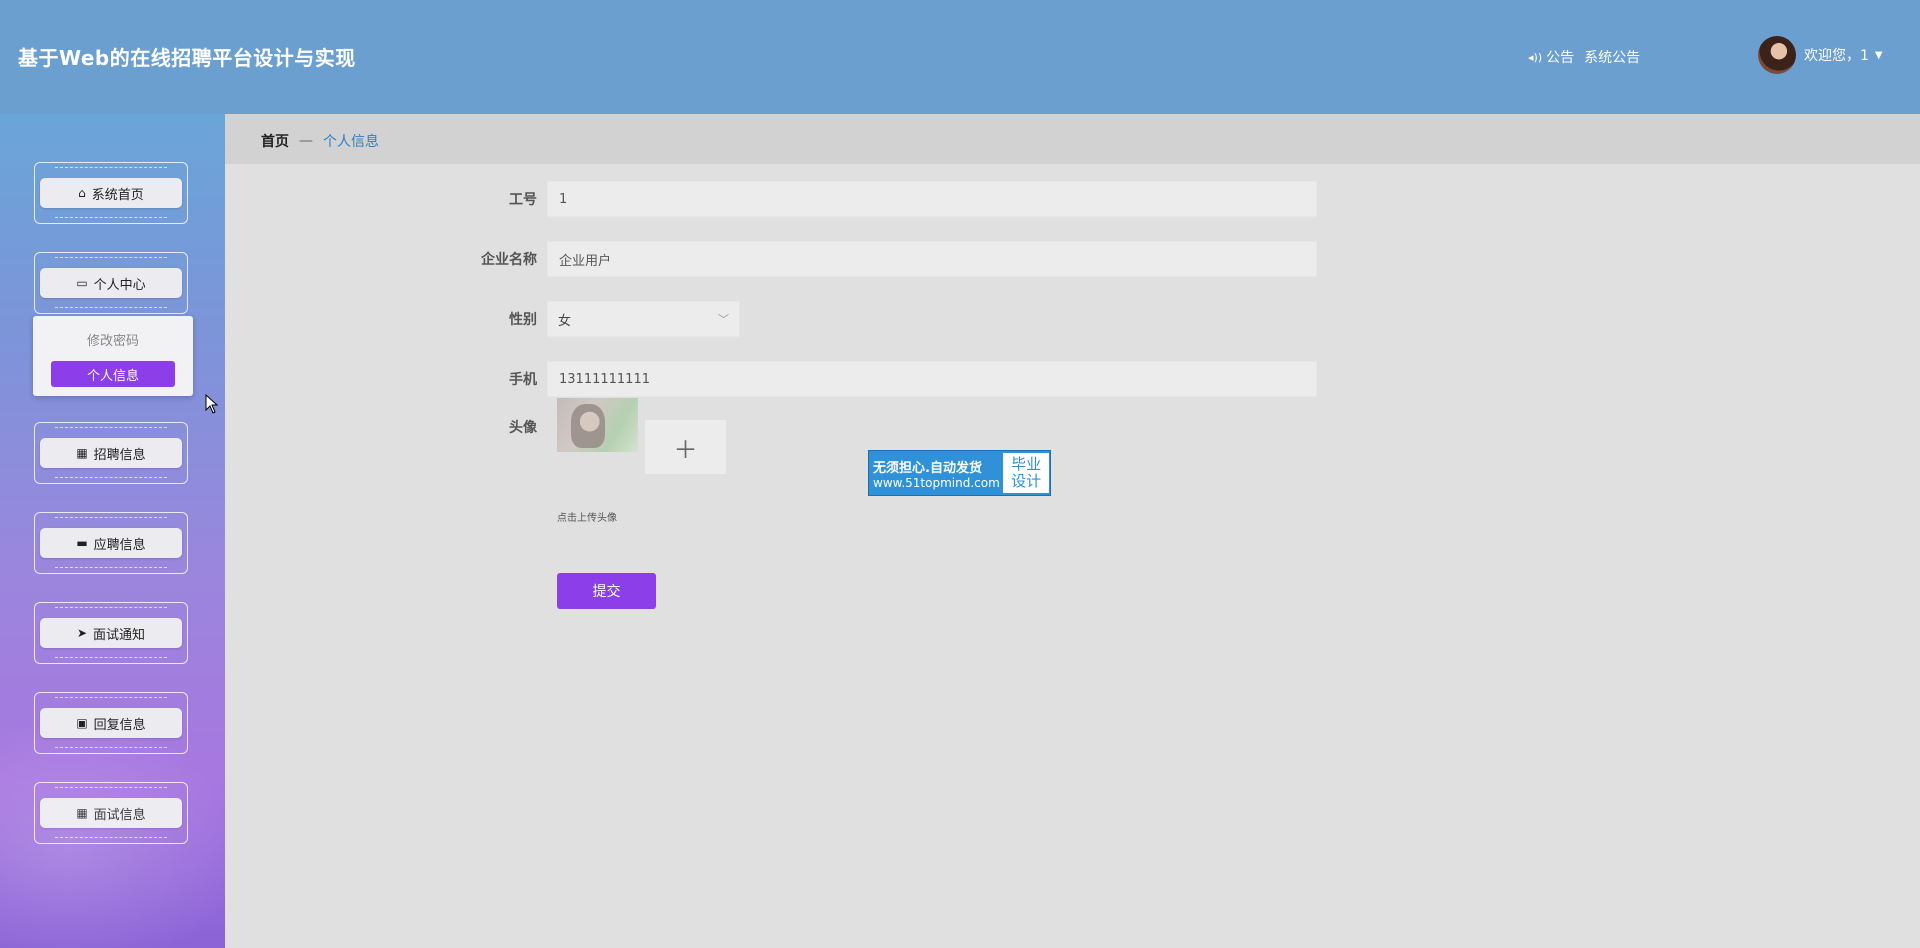  What do you see at coordinates (117, 195) in the screenshot?
I see `sidebar-item-label: 系统首页` at bounding box center [117, 195].